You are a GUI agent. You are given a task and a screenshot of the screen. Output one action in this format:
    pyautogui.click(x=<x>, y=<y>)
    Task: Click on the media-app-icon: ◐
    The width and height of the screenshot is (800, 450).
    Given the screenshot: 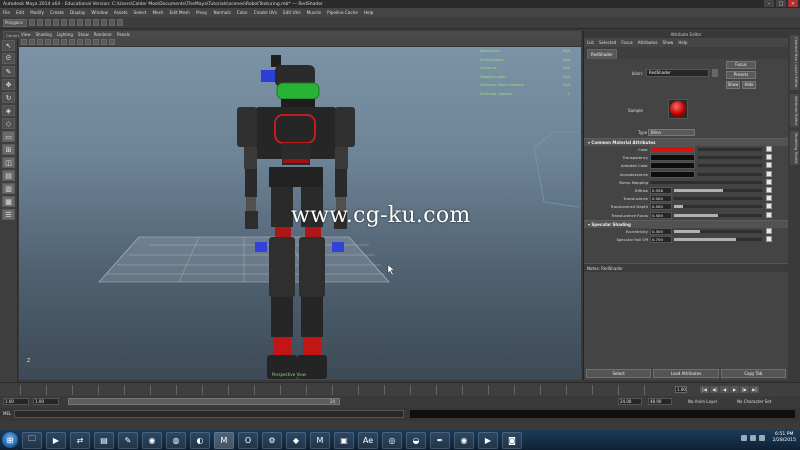 What is the action you would take?
    pyautogui.click(x=200, y=440)
    